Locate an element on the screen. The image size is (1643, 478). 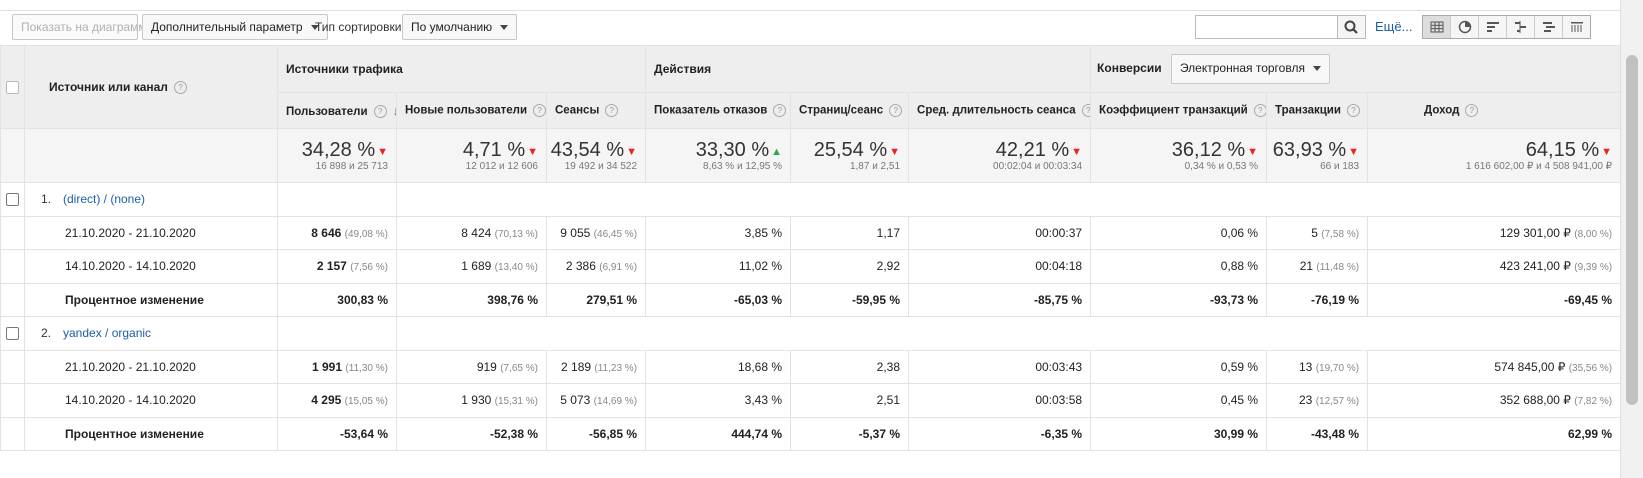
source-name-cell: 2. yandex / organic is located at coordinates (151, 333).